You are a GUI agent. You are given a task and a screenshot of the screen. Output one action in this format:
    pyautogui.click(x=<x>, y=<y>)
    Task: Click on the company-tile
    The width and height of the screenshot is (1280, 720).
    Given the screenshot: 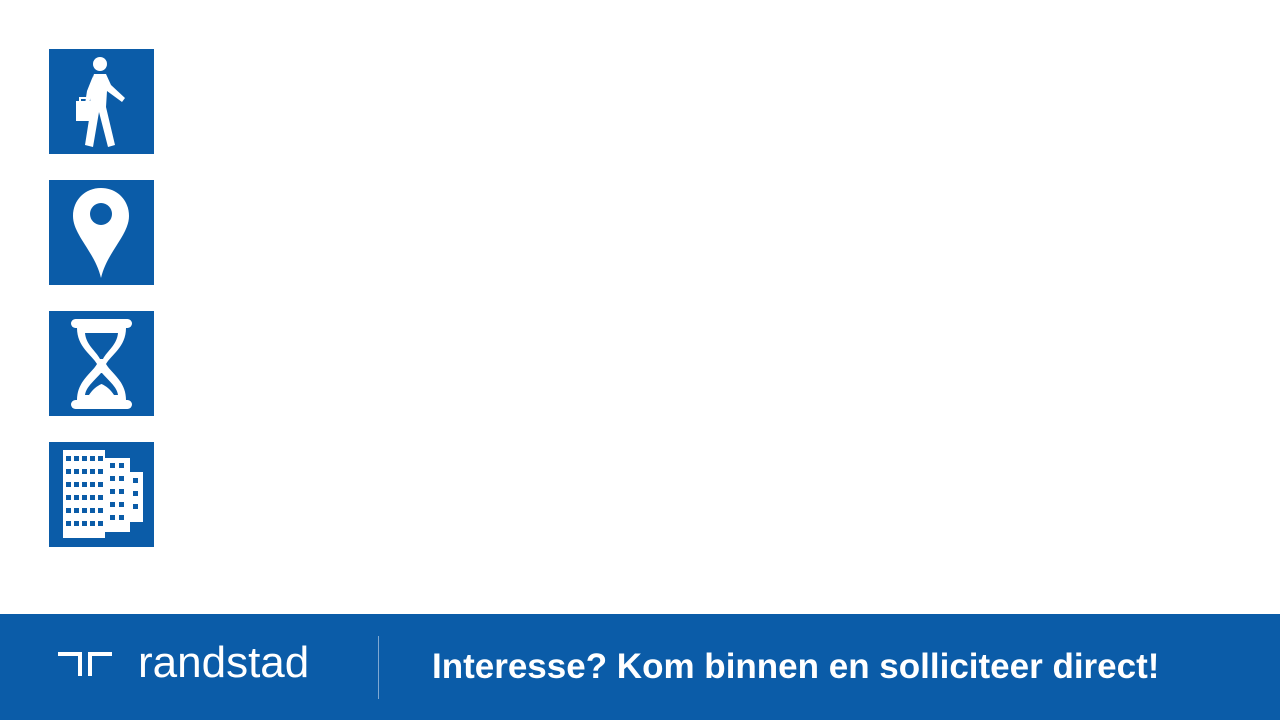 What is the action you would take?
    pyautogui.click(x=101, y=494)
    